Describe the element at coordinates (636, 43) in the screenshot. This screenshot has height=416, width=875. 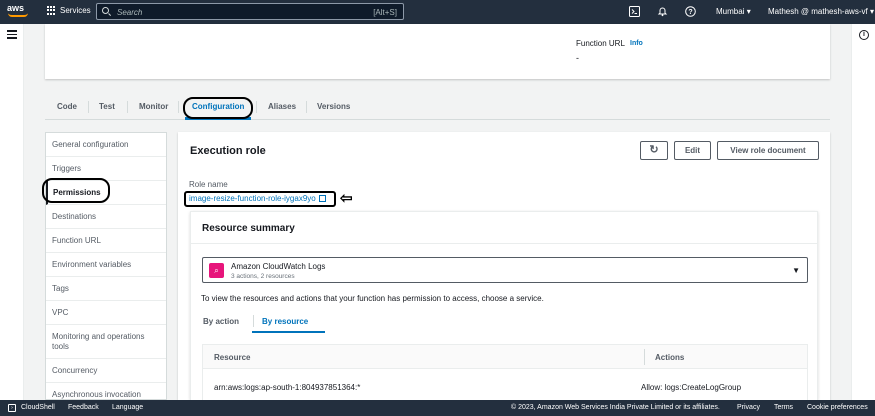
I see `function-url-info-link: Info` at that location.